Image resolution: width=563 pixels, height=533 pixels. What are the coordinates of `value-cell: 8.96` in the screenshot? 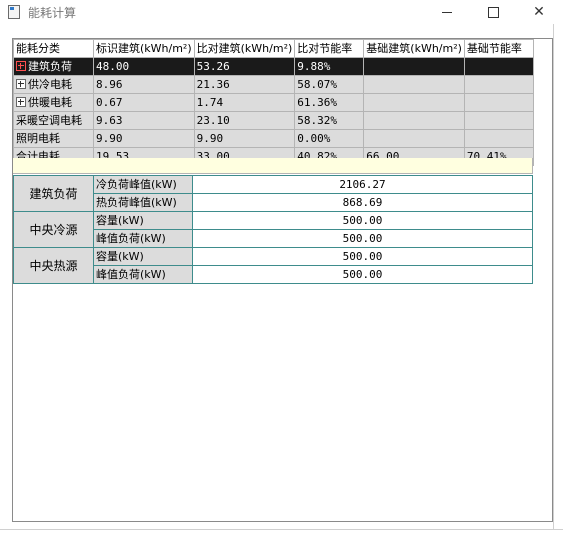 It's located at (144, 84).